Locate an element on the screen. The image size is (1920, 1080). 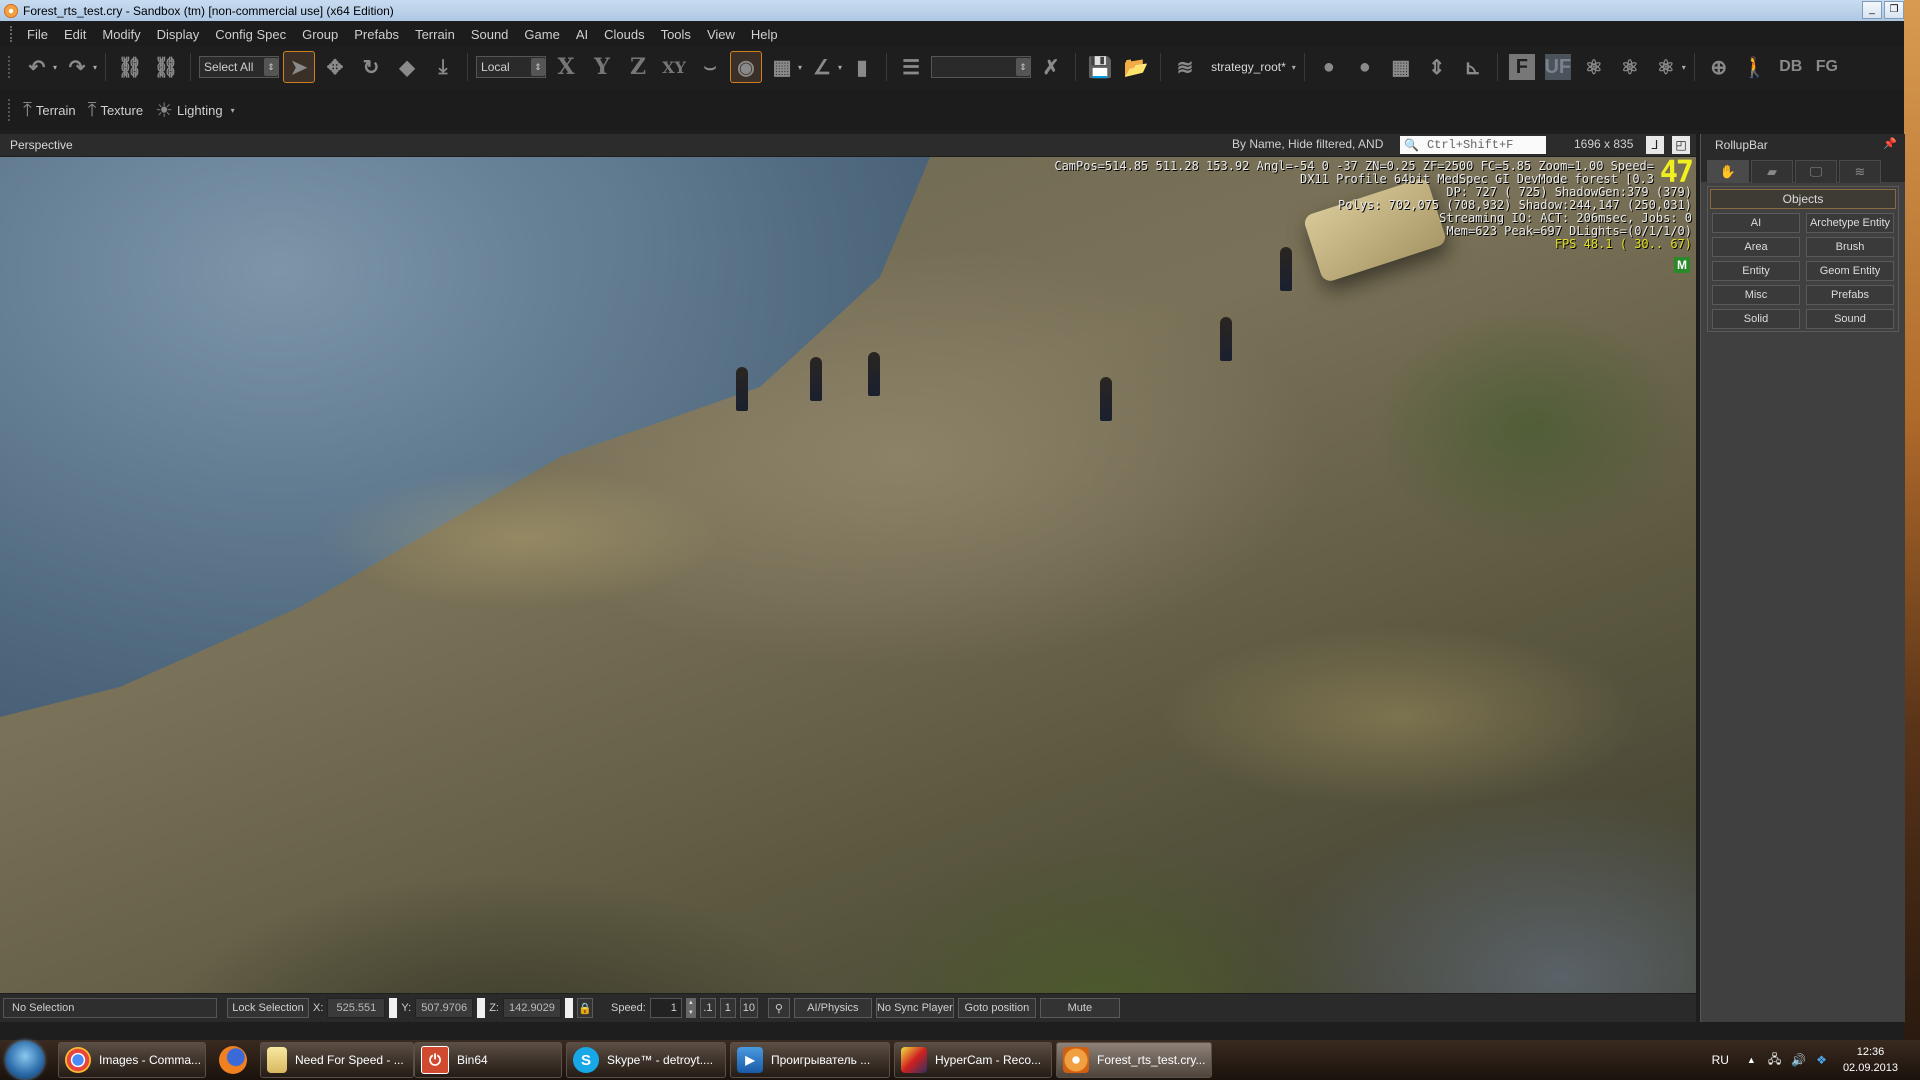
object-entity-button: Entity is located at coordinates (1756, 271).